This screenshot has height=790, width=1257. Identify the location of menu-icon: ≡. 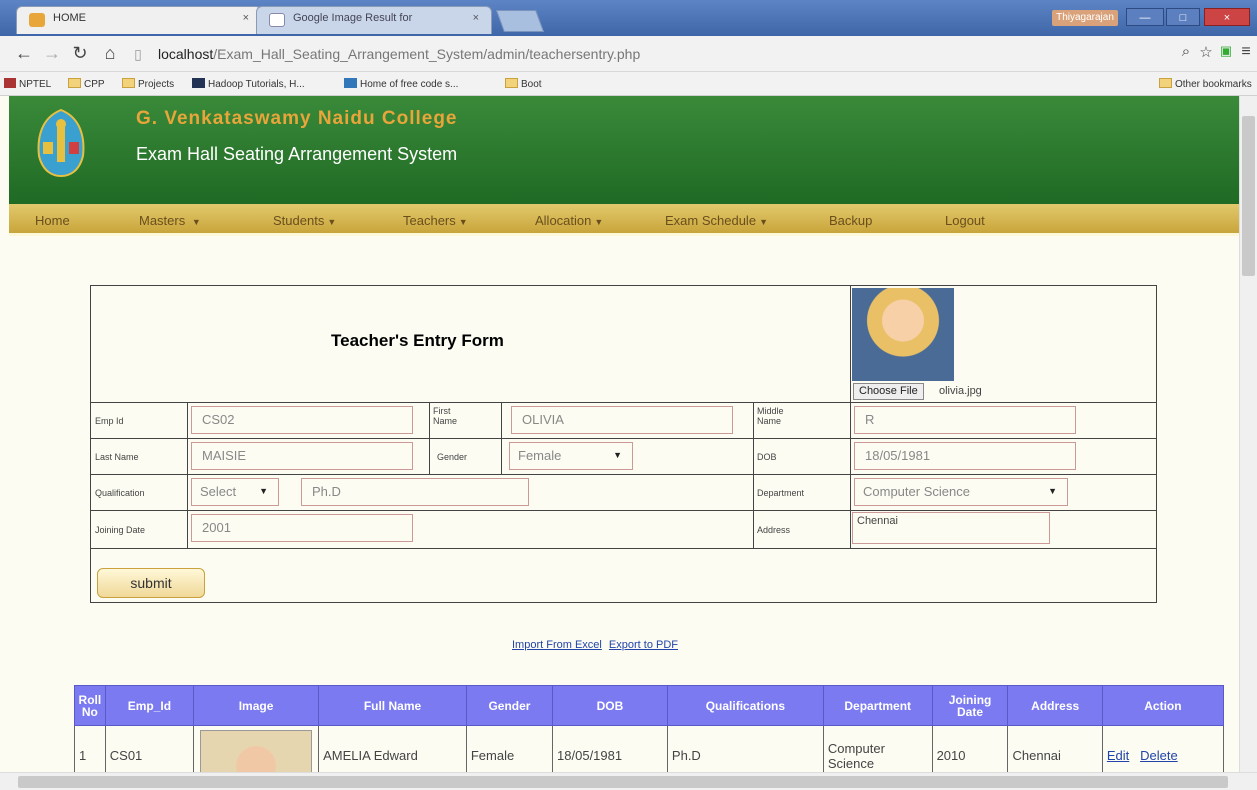
(1246, 52).